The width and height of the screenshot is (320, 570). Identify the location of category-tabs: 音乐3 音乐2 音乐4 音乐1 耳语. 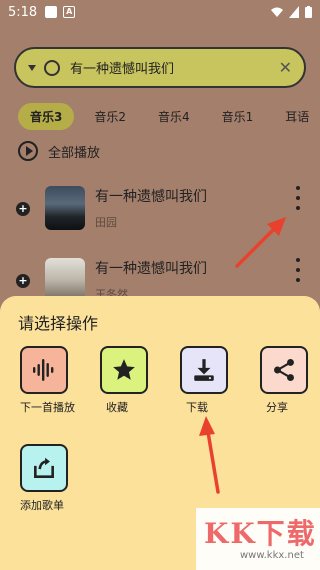
(169, 116).